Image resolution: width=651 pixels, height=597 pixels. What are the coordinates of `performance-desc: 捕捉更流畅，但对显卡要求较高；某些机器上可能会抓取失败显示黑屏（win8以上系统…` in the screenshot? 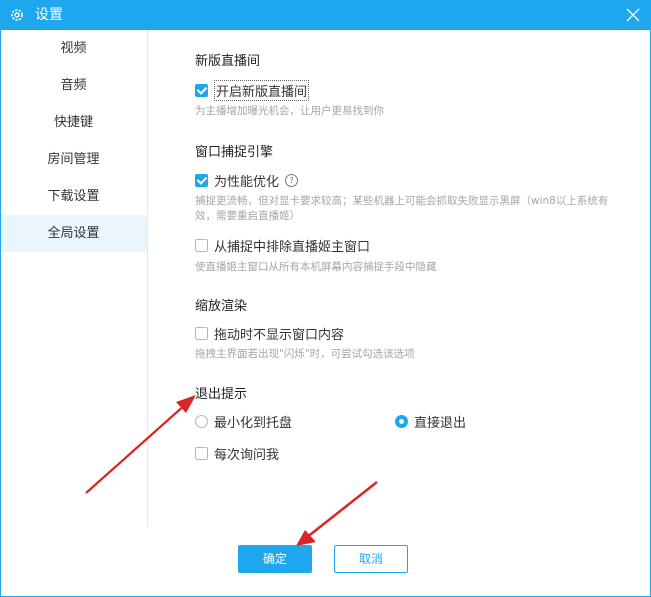 It's located at (402, 208).